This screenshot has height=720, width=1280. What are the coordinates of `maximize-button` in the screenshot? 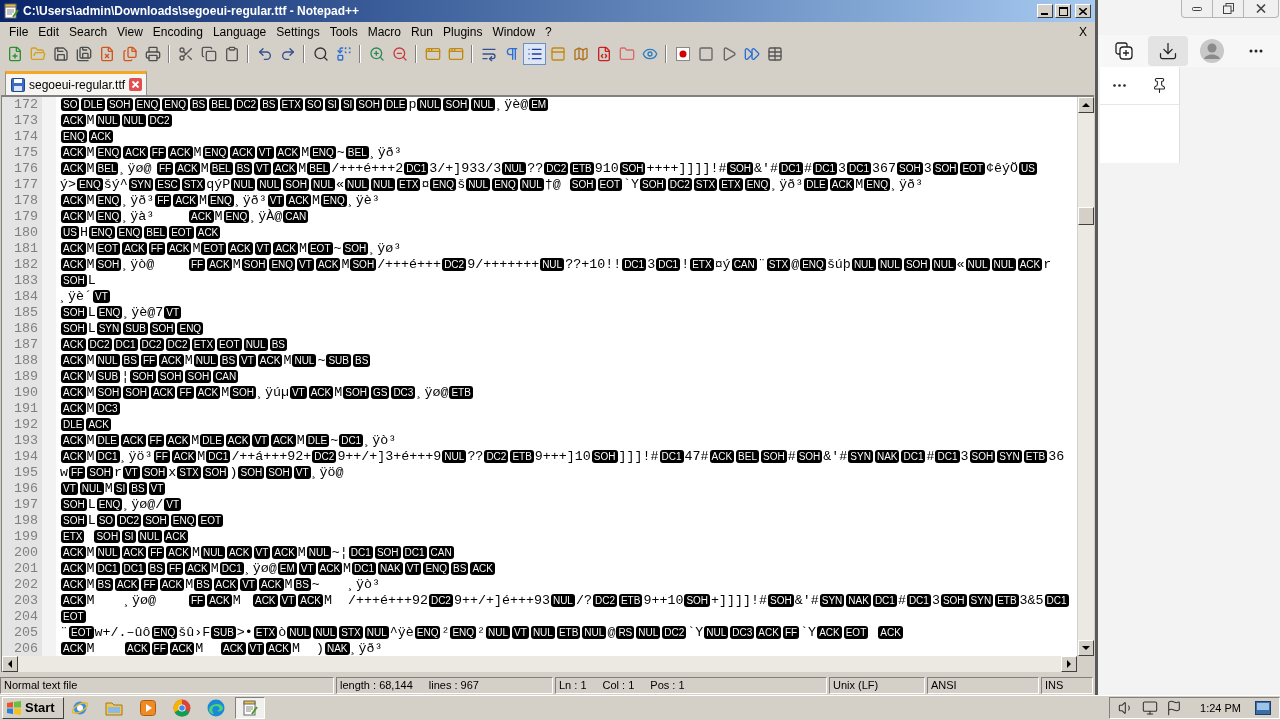 It's located at (1063, 11).